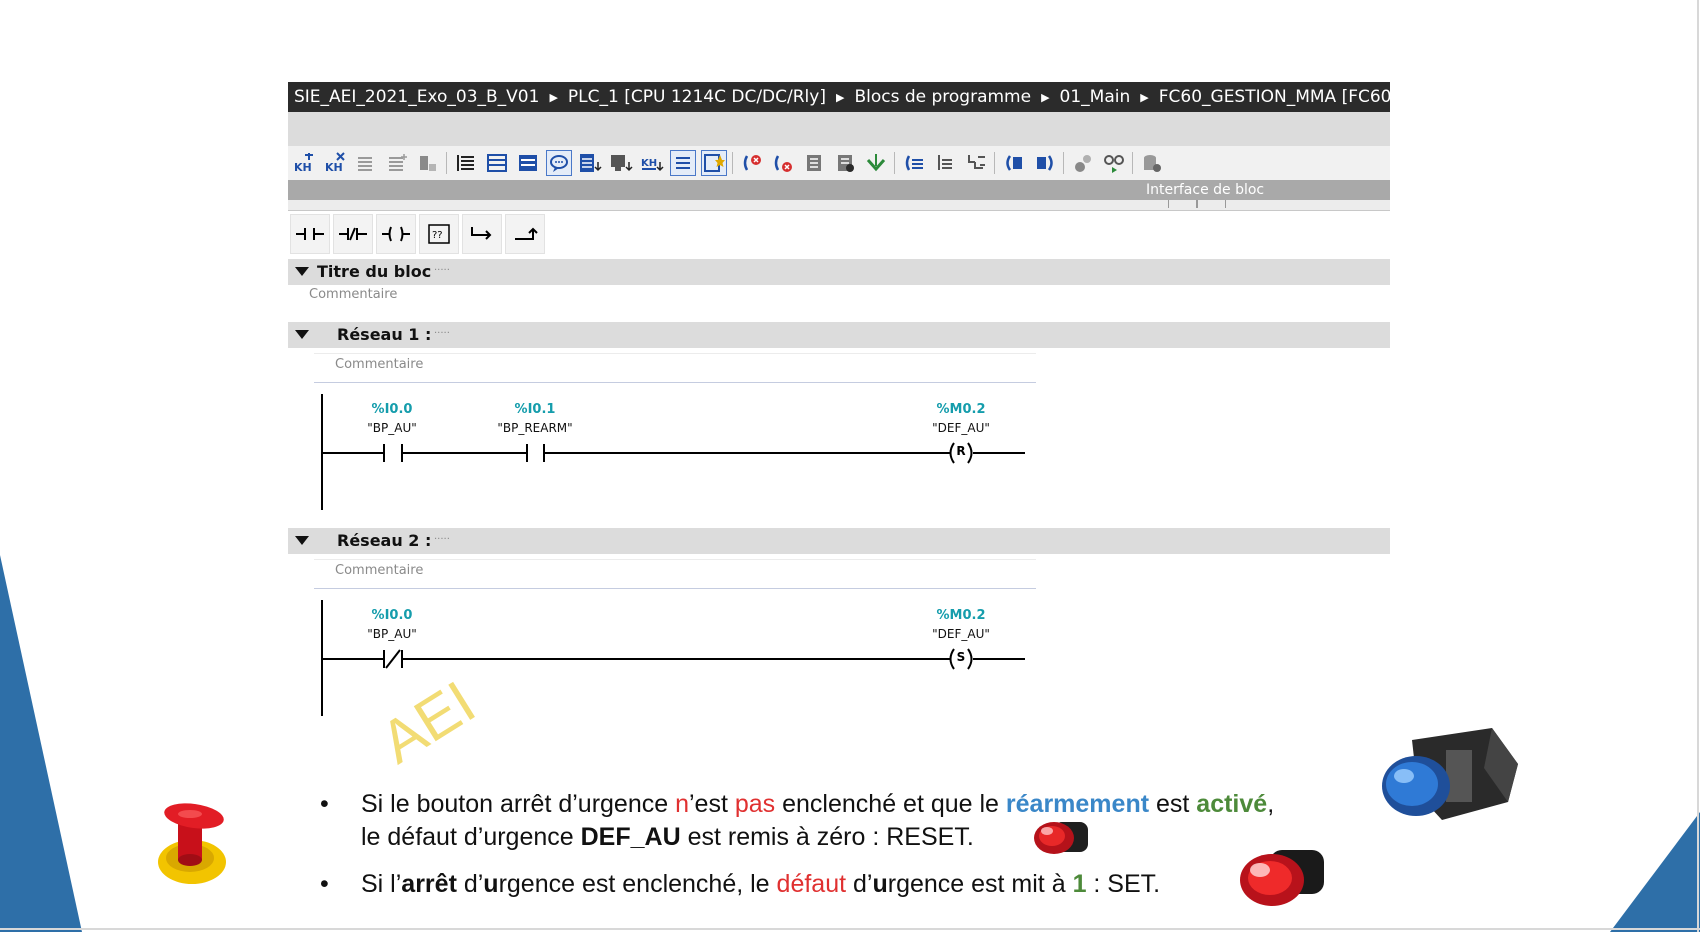 This screenshot has height=932, width=1700. I want to click on contact-address: %I0.1, so click(535, 409).